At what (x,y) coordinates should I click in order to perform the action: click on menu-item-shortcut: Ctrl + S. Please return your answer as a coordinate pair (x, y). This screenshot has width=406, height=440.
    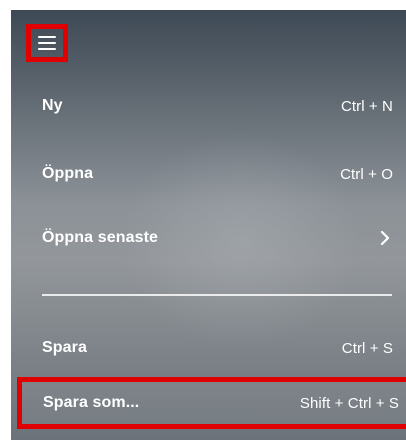
    Looking at the image, I should click on (367, 348).